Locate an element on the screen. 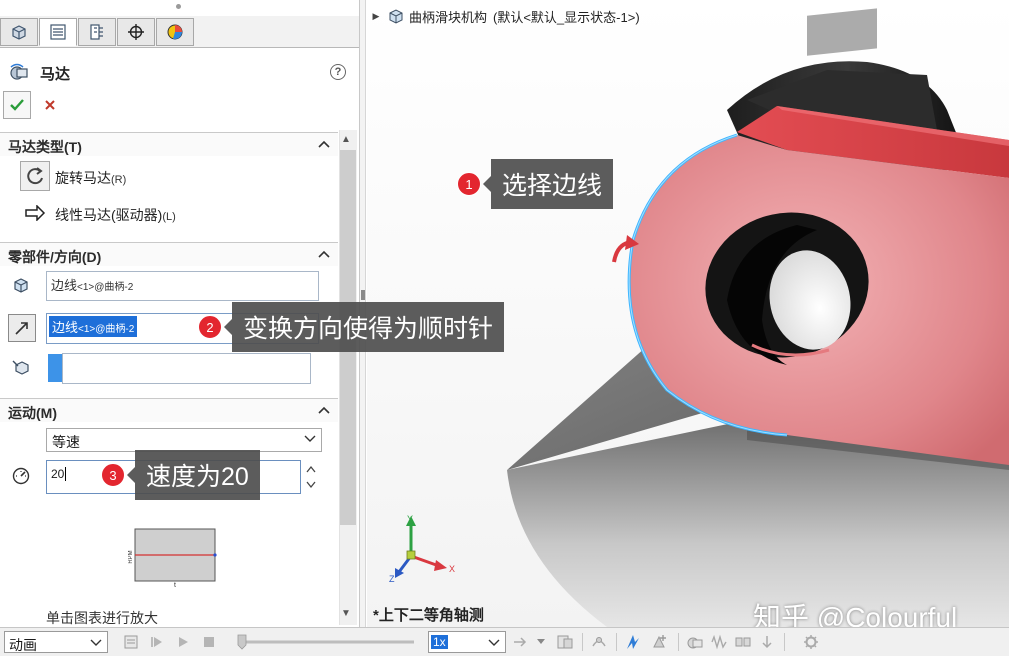 The image size is (1009, 656). spring-tool-icon is located at coordinates (719, 642).